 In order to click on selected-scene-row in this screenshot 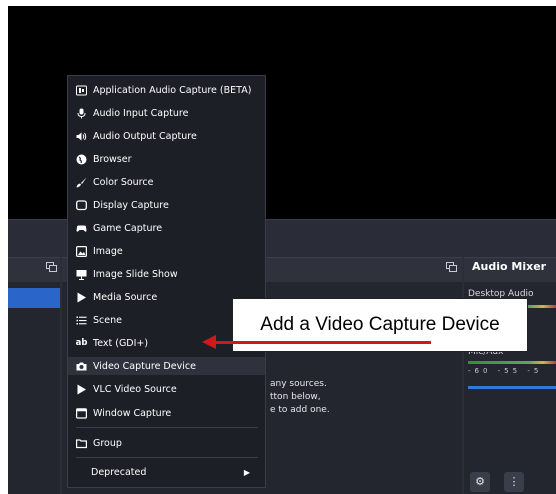, I will do `click(34, 298)`.